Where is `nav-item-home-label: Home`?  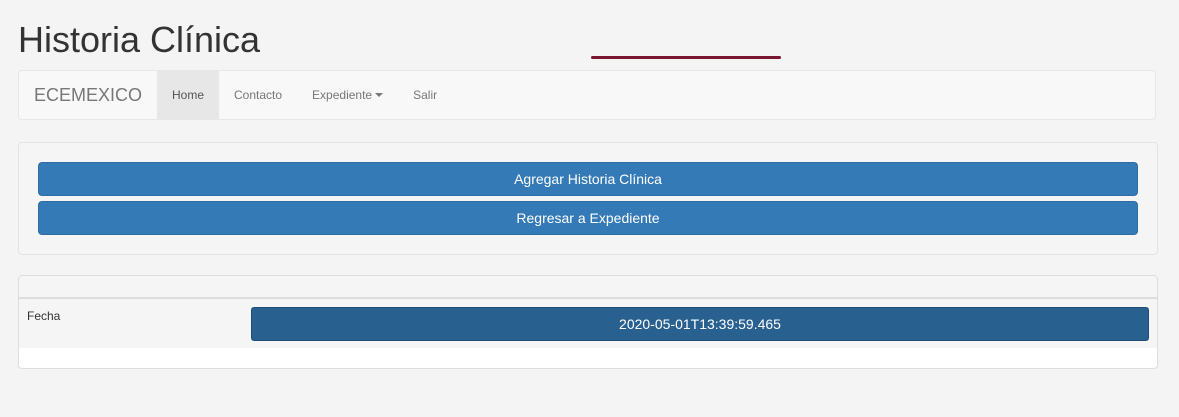 nav-item-home-label: Home is located at coordinates (188, 95).